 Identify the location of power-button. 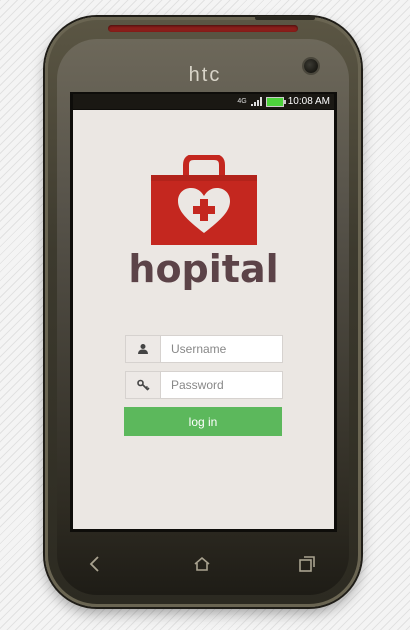
(285, 18).